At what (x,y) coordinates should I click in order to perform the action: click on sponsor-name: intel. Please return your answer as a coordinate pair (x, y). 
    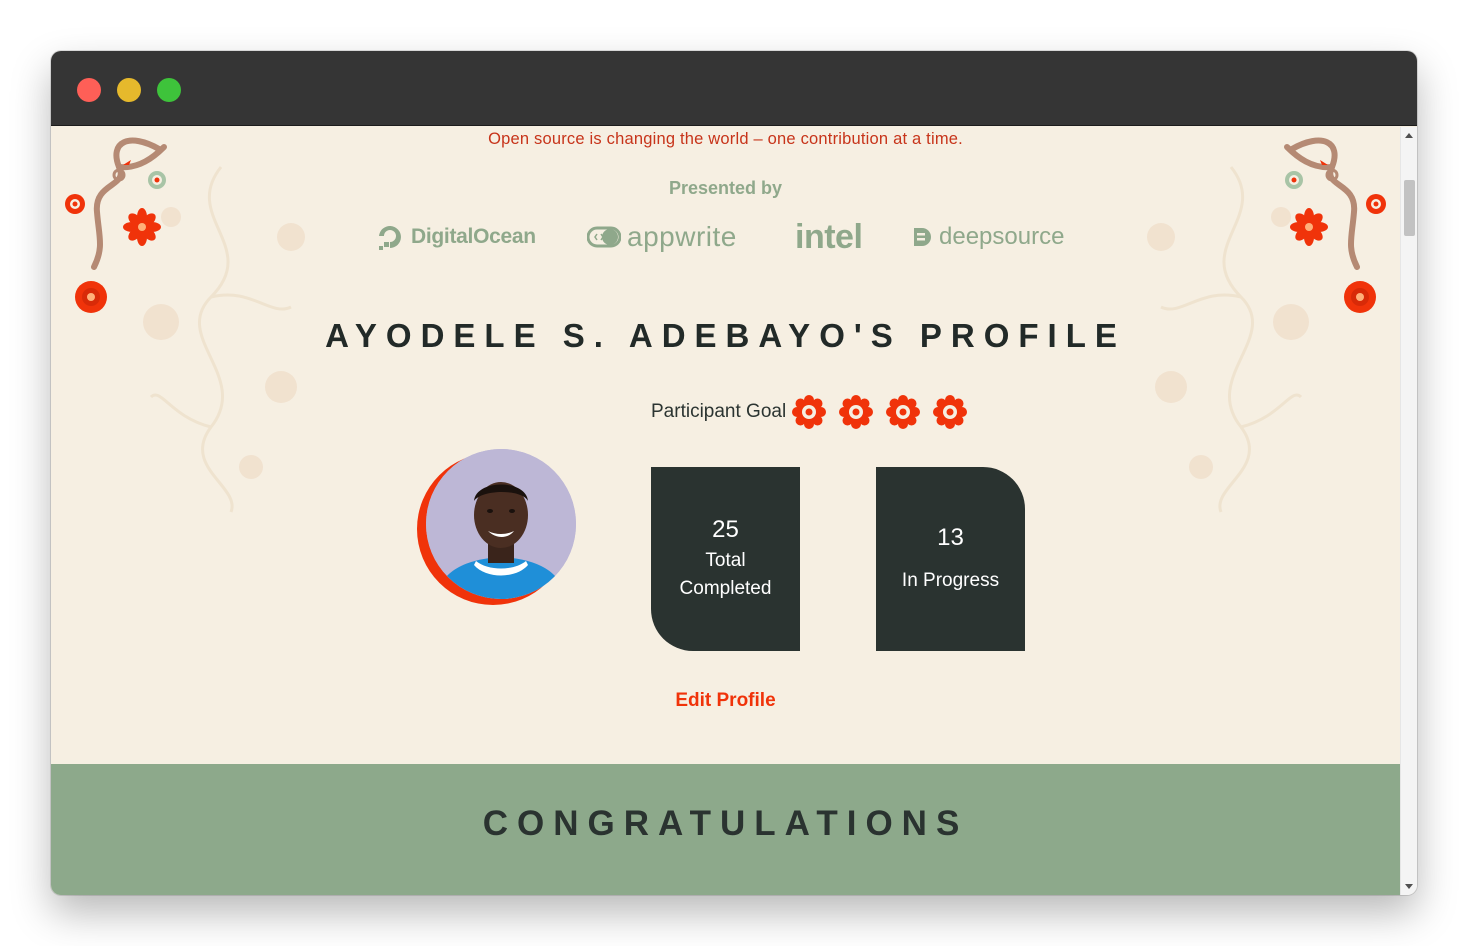
    Looking at the image, I should click on (829, 236).